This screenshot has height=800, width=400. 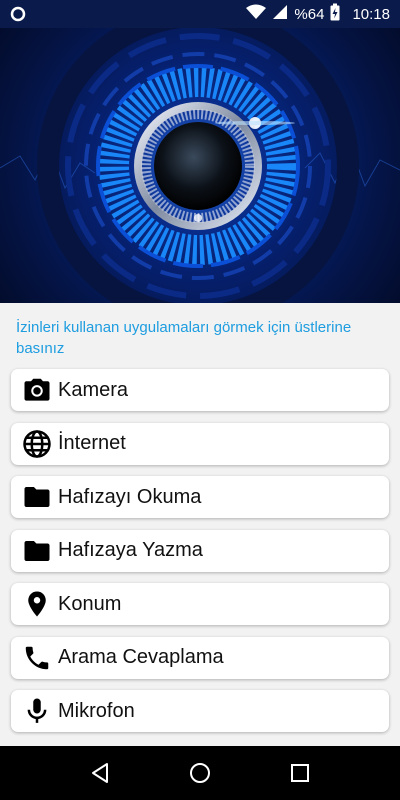 I want to click on permission-label: Kamera, so click(x=93, y=389).